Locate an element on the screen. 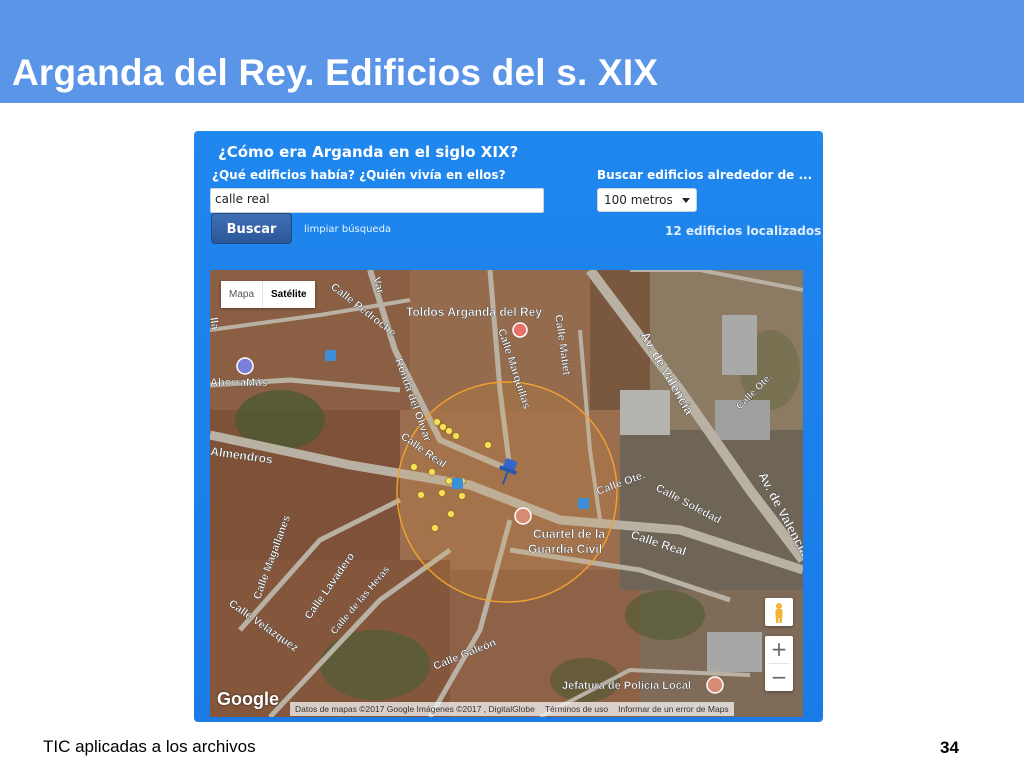  clear-search-link: limpiar búsqueda is located at coordinates (347, 229).